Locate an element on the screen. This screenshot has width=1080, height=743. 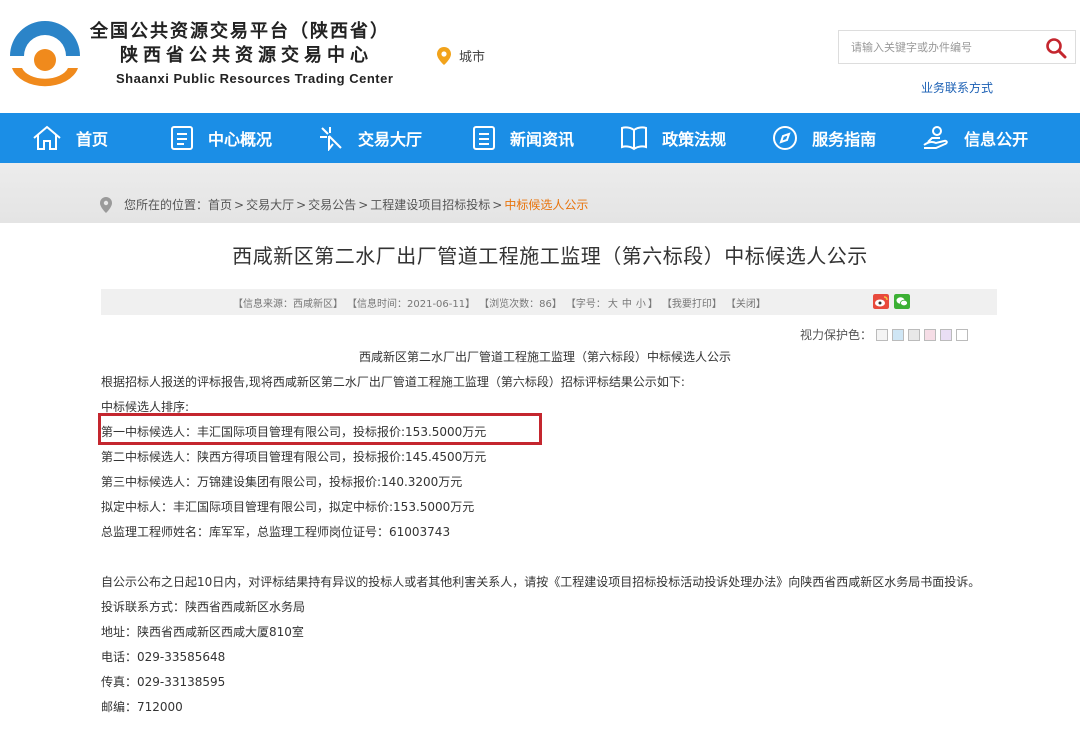
search-box is located at coordinates (957, 47).